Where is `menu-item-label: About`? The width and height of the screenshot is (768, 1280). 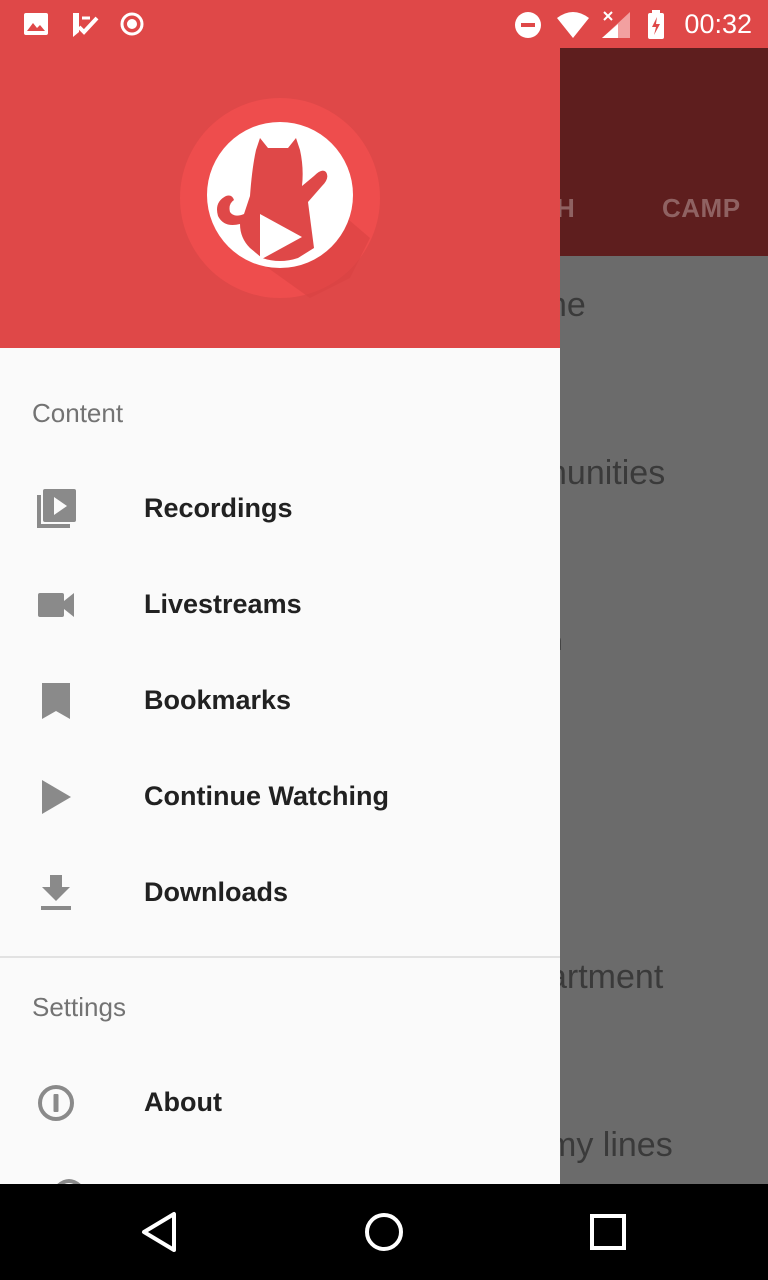
menu-item-label: About is located at coordinates (183, 1102).